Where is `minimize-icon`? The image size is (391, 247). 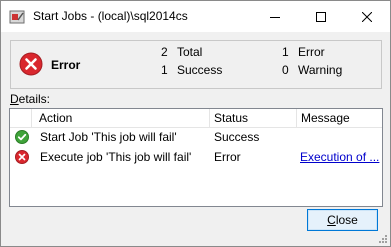
minimize-icon is located at coordinates (275, 17).